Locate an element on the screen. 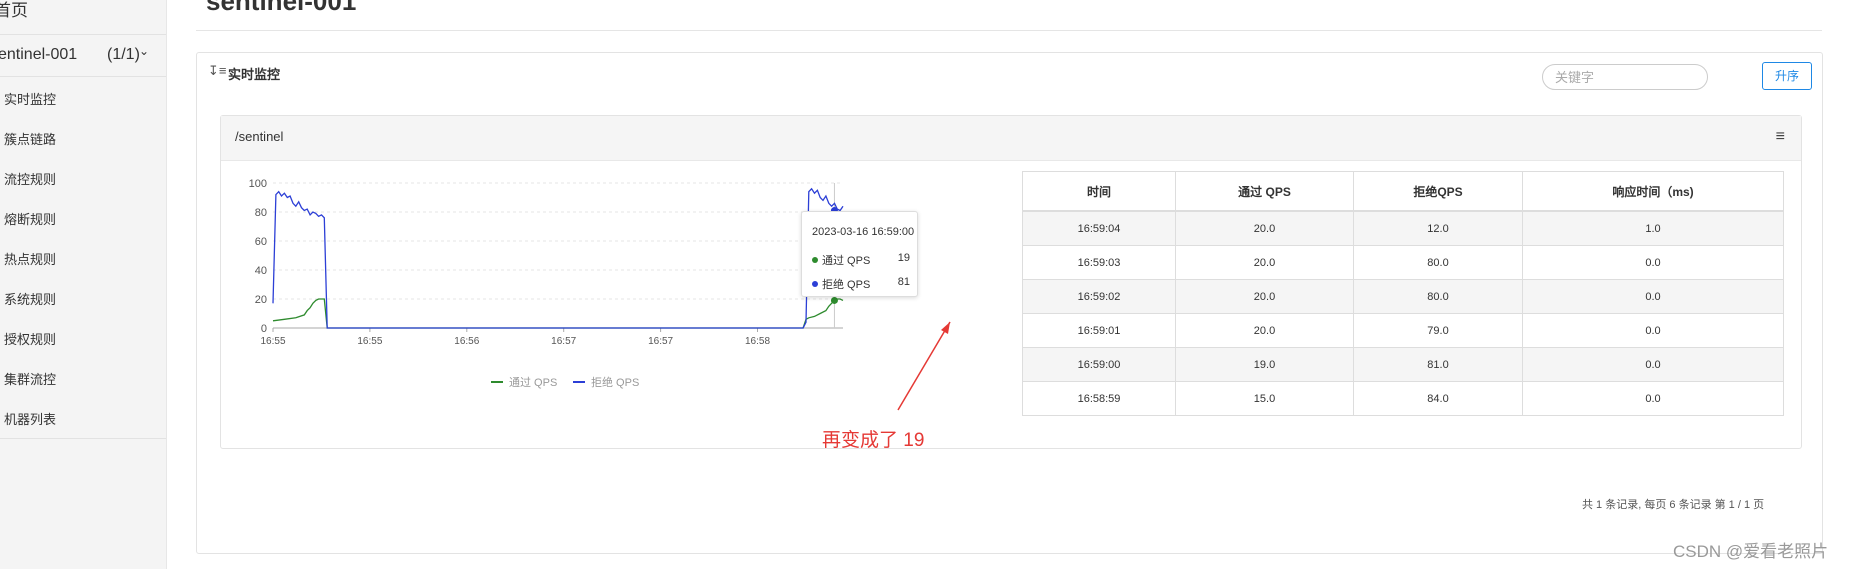 This screenshot has height=569, width=1860. y-tick-label: 80 is located at coordinates (261, 213).